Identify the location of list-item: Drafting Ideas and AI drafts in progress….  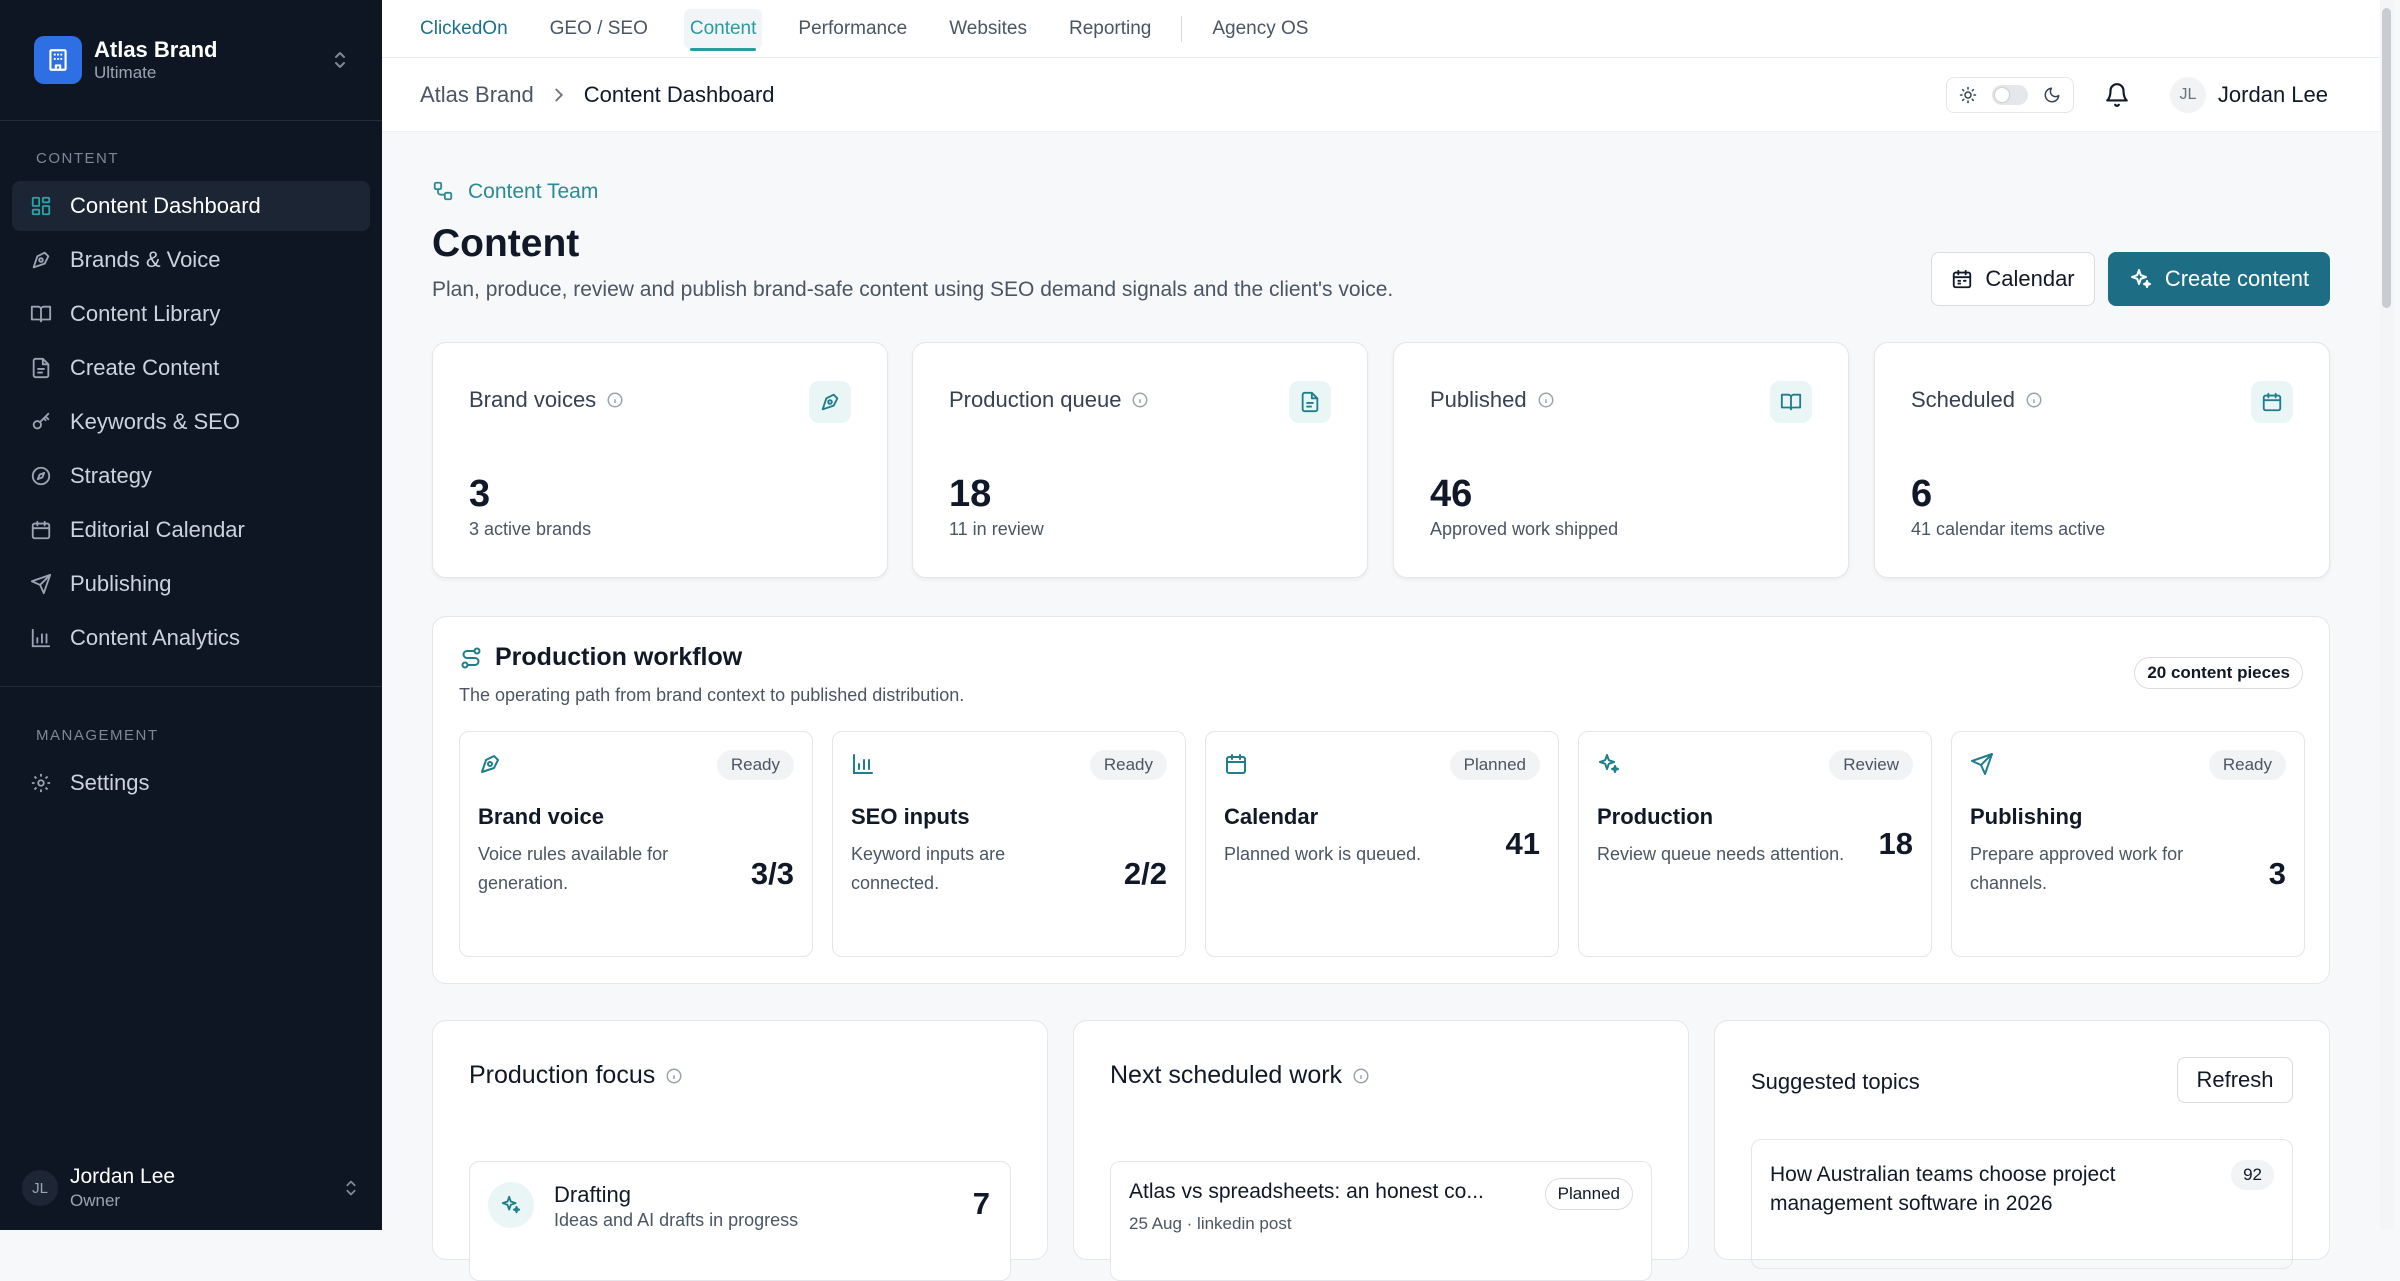
(740, 1221).